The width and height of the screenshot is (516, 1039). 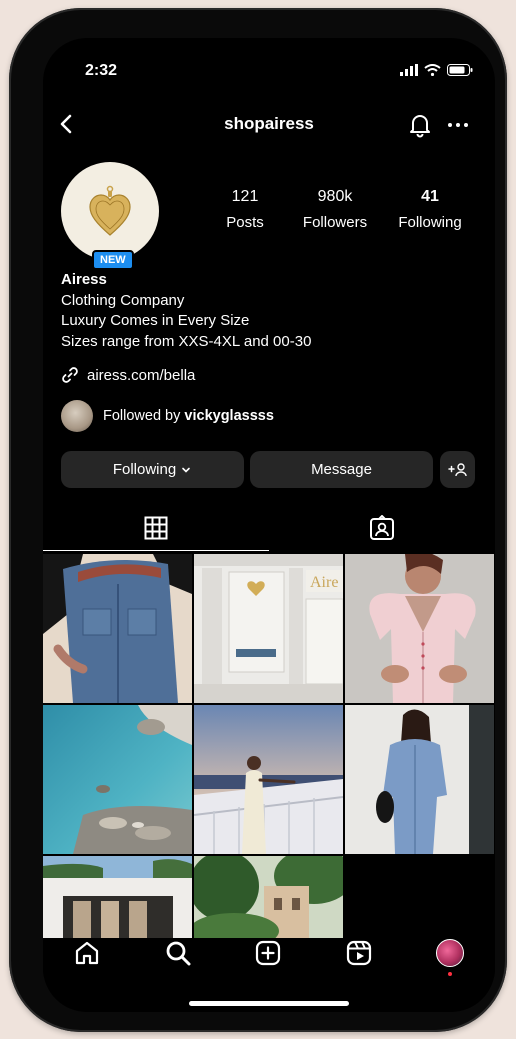 What do you see at coordinates (113, 260) in the screenshot?
I see `new-badge: NEW` at bounding box center [113, 260].